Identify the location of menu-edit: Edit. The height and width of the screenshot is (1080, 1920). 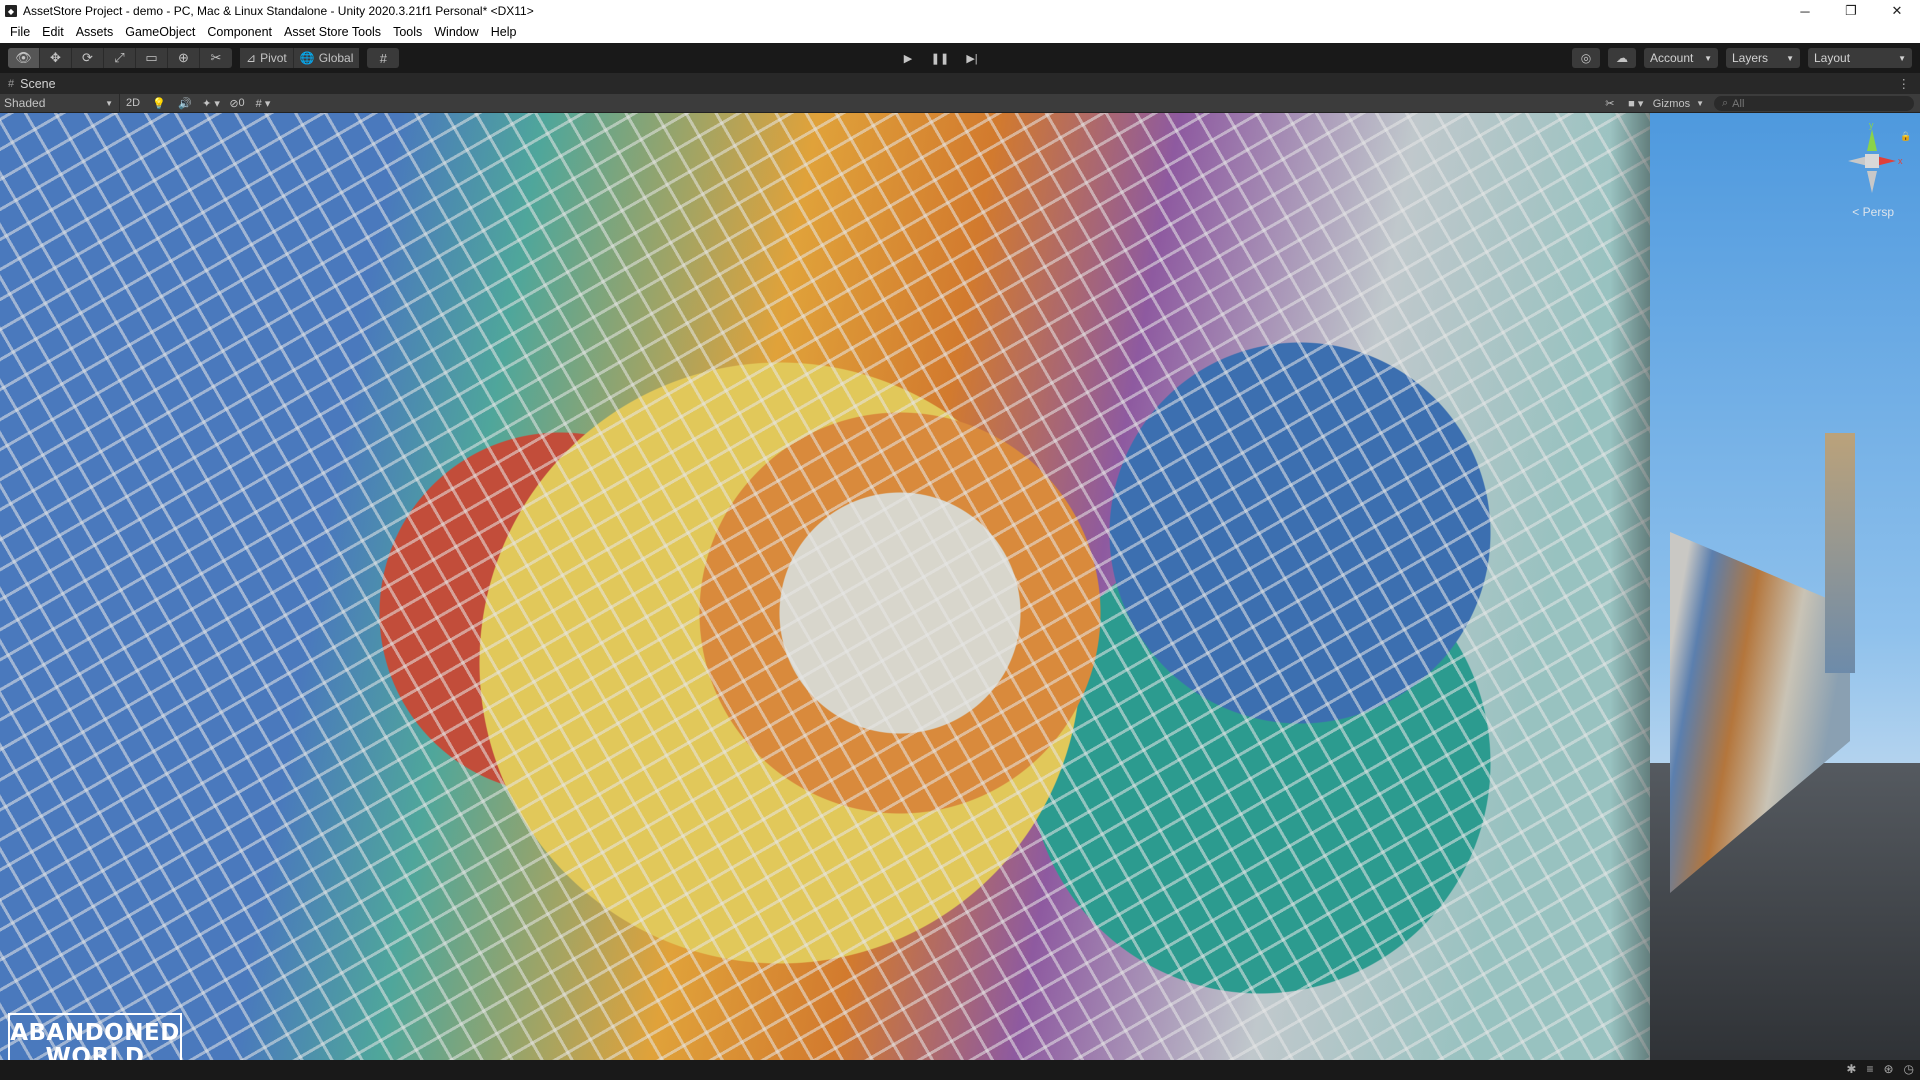
(53, 32).